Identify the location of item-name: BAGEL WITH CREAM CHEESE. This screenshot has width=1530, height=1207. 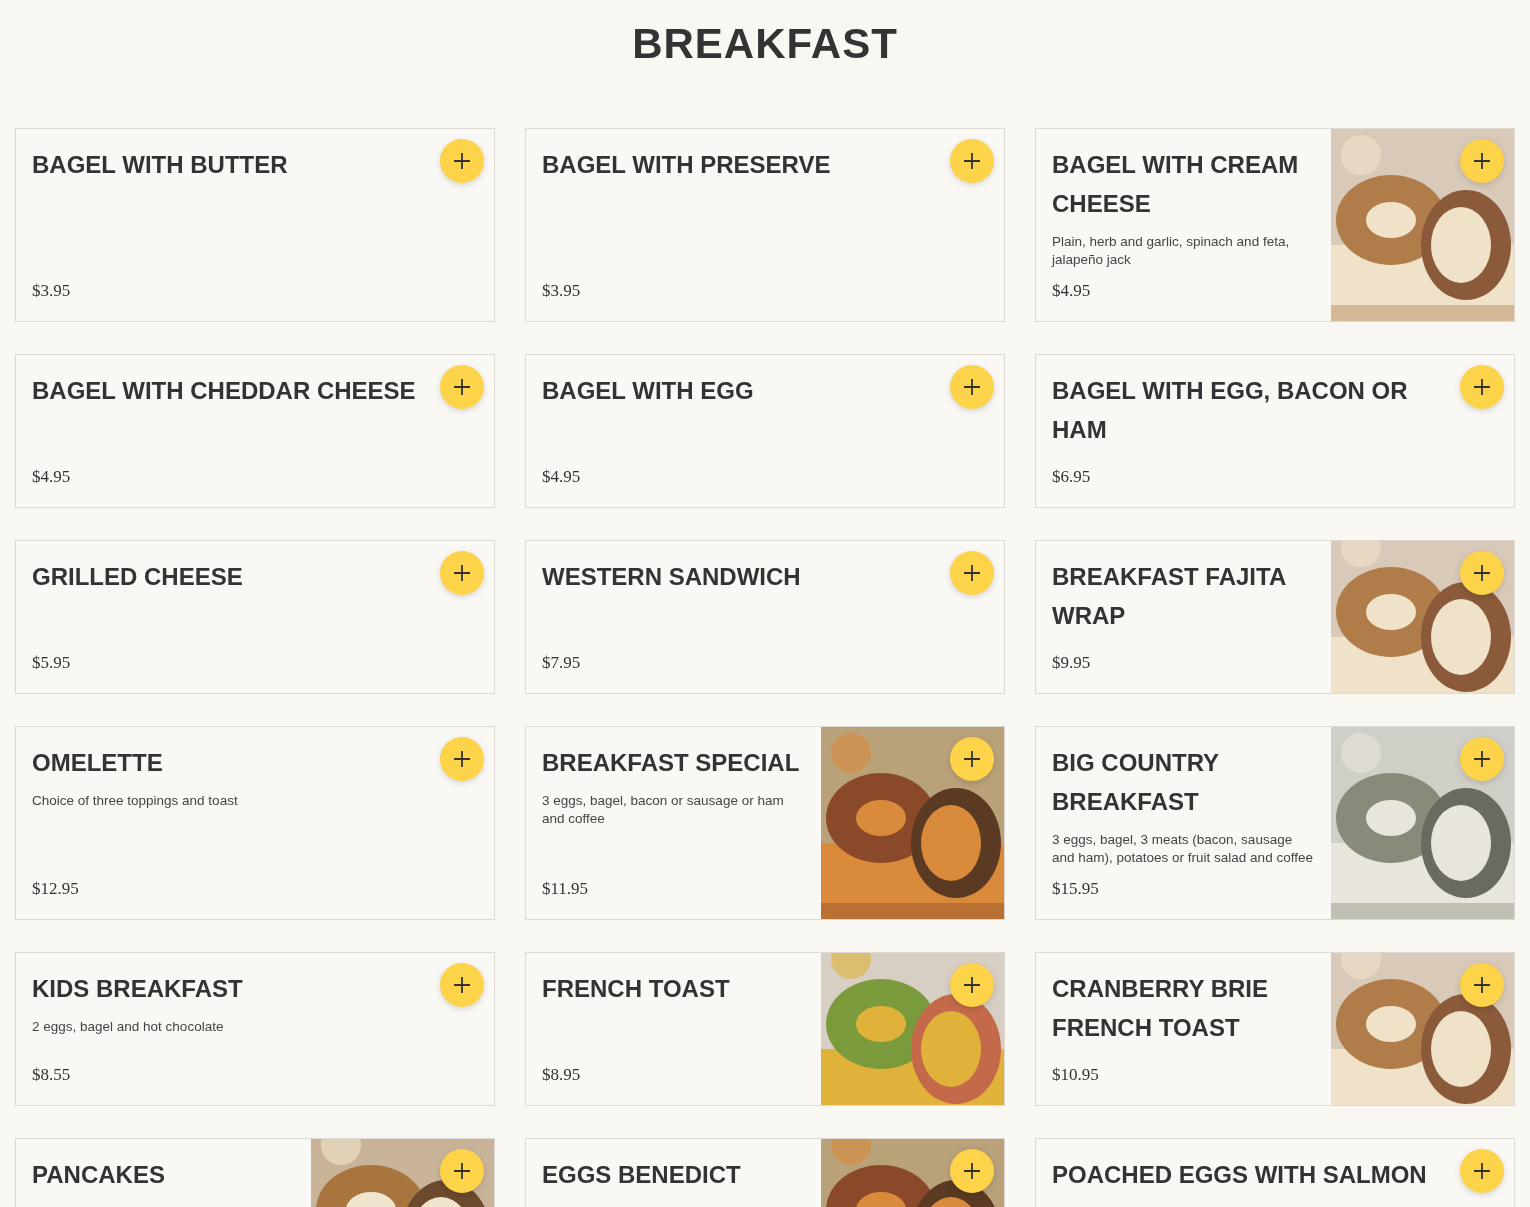
(1176, 184).